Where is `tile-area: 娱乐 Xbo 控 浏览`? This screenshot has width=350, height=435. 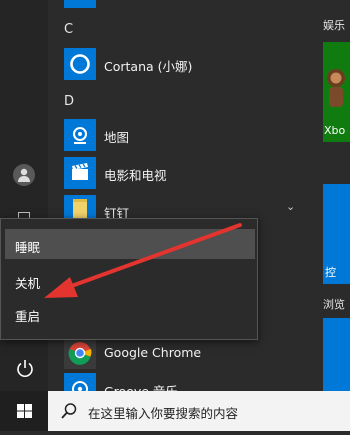
tile-area: 娱乐 Xbo 控 浏览 is located at coordinates (330, 195).